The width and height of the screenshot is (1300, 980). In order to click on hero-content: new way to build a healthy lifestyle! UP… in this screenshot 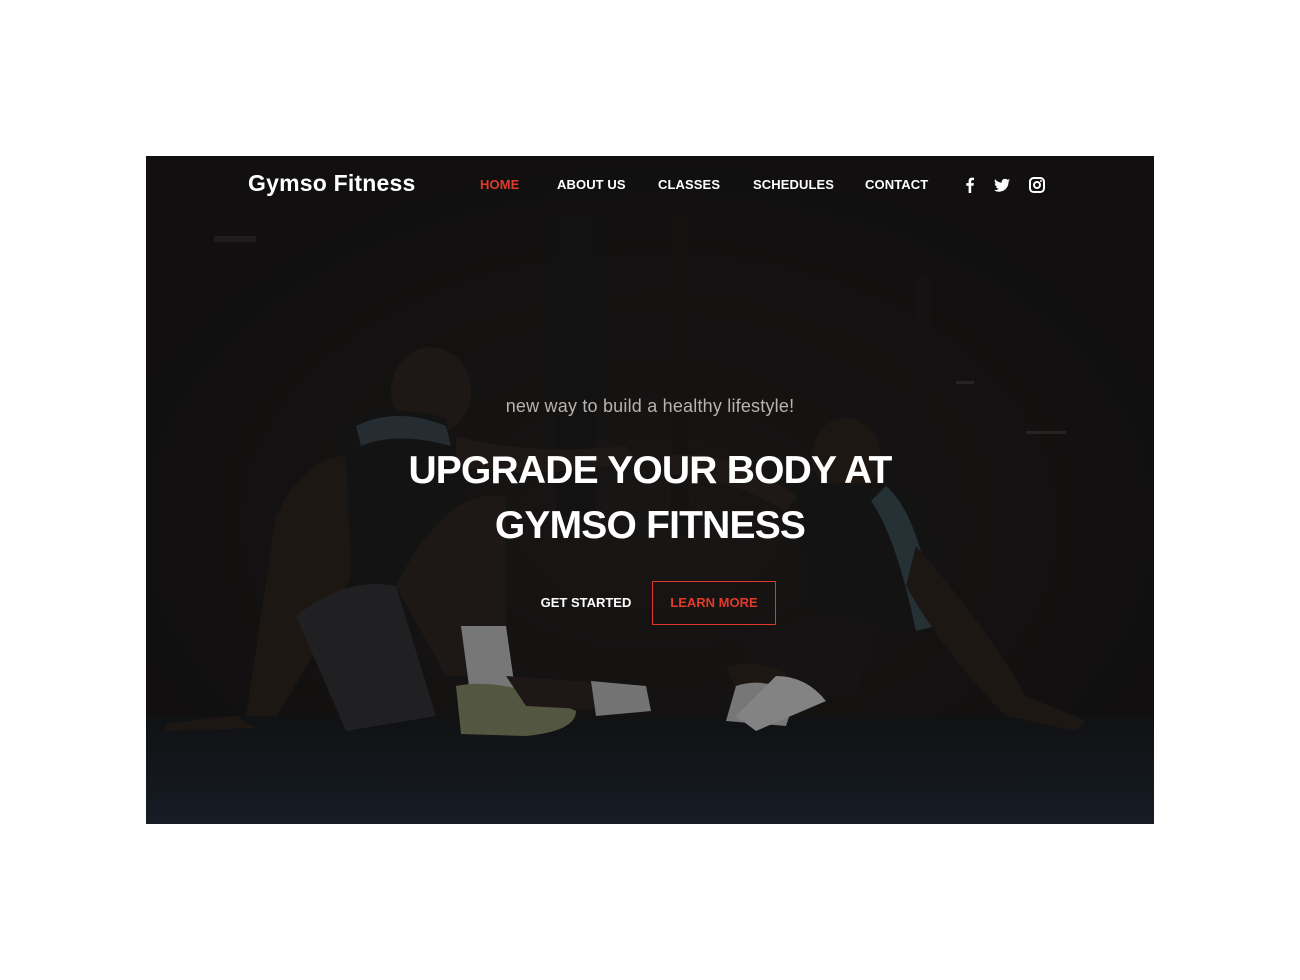, I will do `click(650, 474)`.